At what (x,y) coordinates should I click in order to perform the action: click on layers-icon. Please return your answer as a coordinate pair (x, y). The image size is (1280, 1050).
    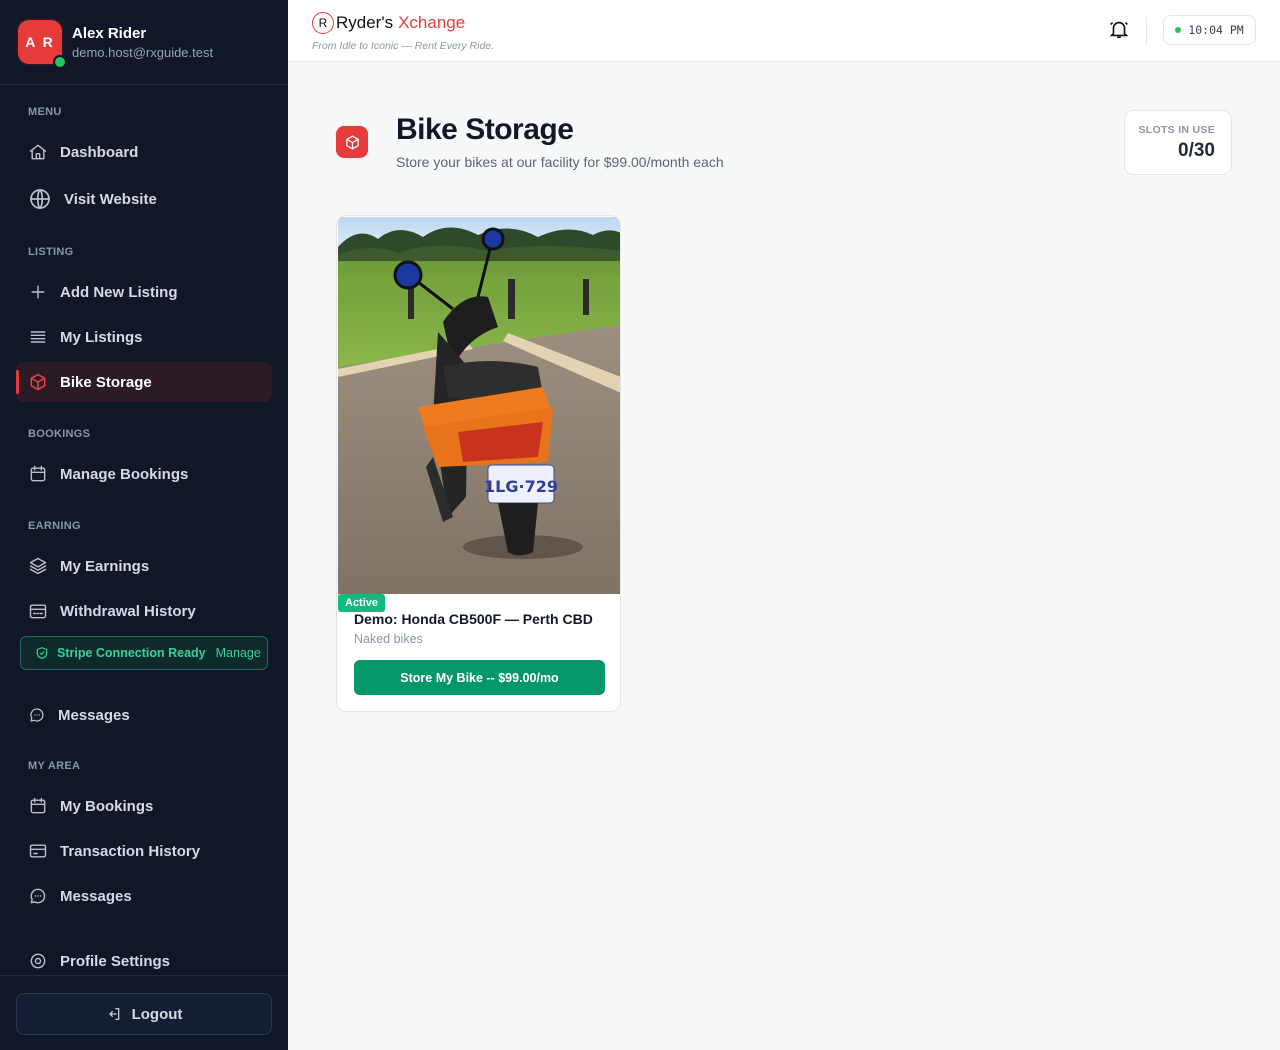
    Looking at the image, I should click on (38, 566).